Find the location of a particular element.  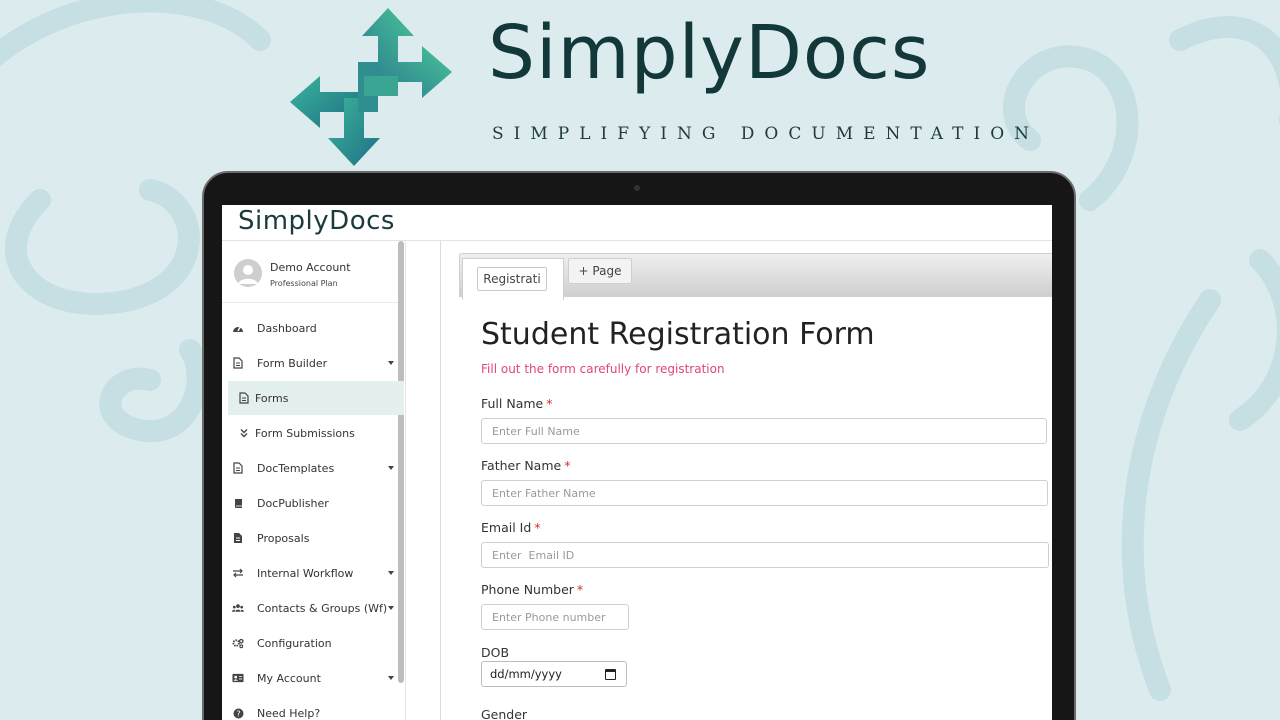

full-name-label: Full Name * is located at coordinates (517, 403).